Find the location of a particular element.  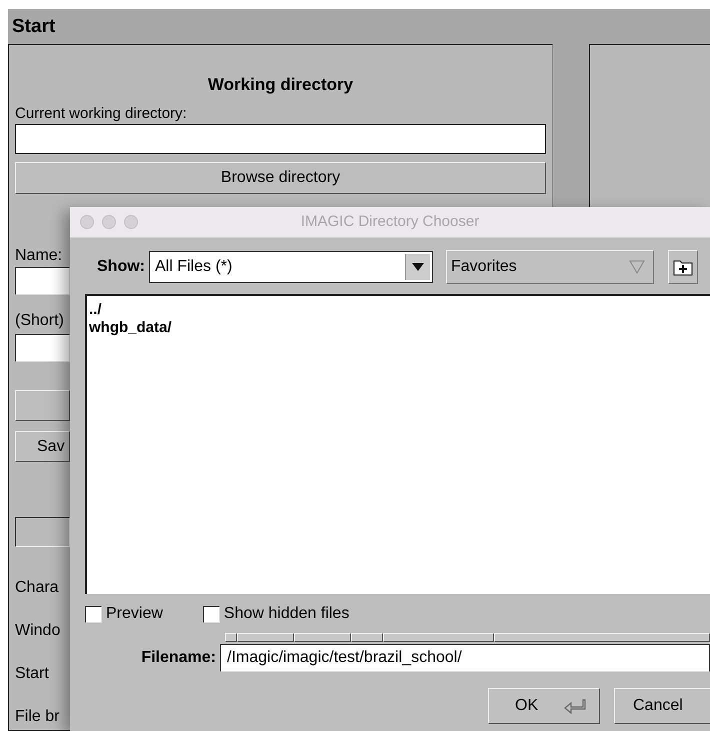

new-folder-button is located at coordinates (683, 267).